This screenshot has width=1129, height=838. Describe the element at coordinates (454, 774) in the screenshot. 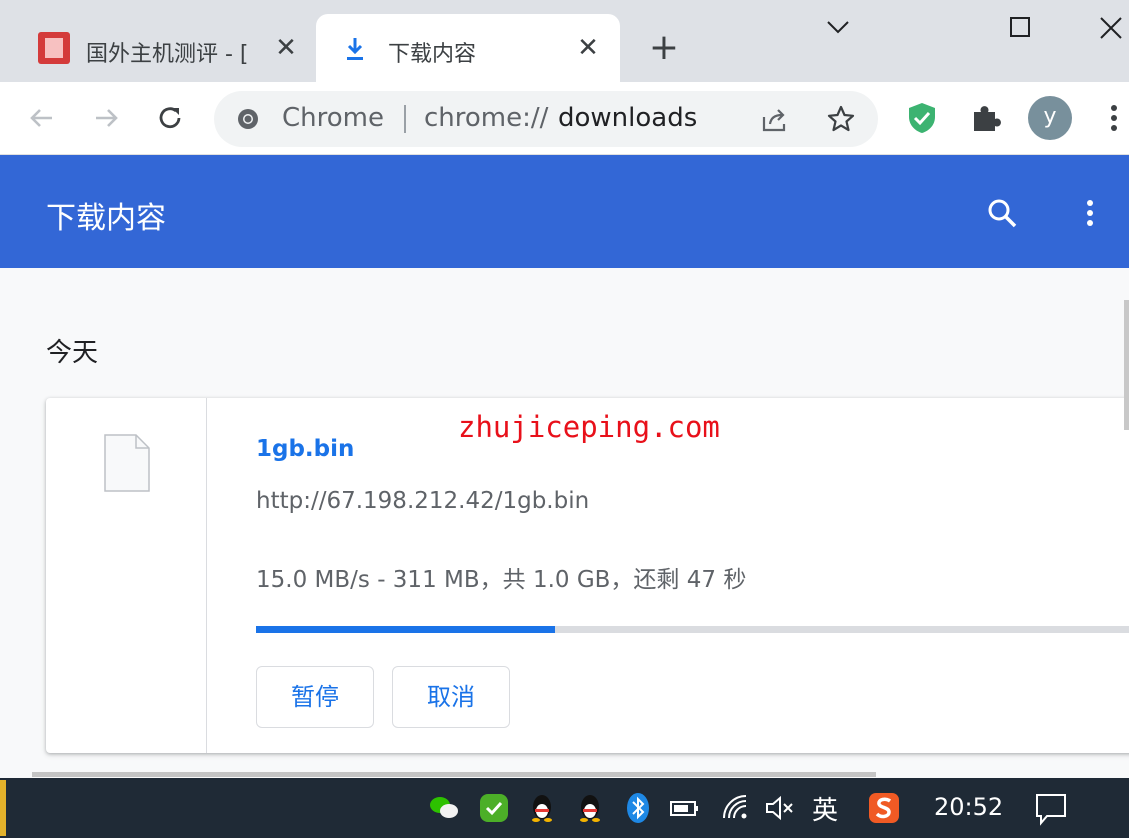

I see `horizontal-scrollbar` at that location.